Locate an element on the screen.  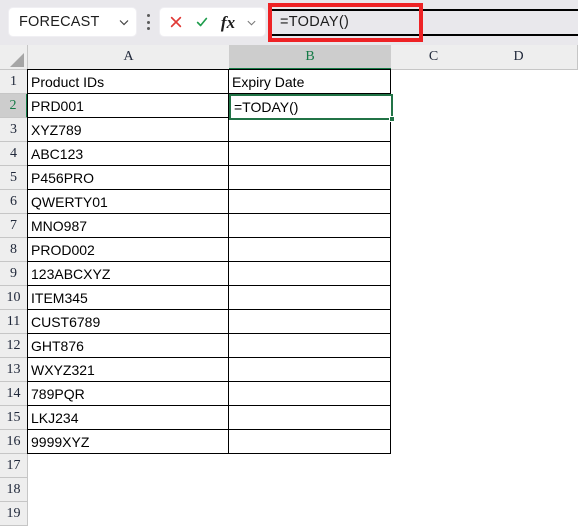
cell-a5: P456PRO is located at coordinates (128, 177).